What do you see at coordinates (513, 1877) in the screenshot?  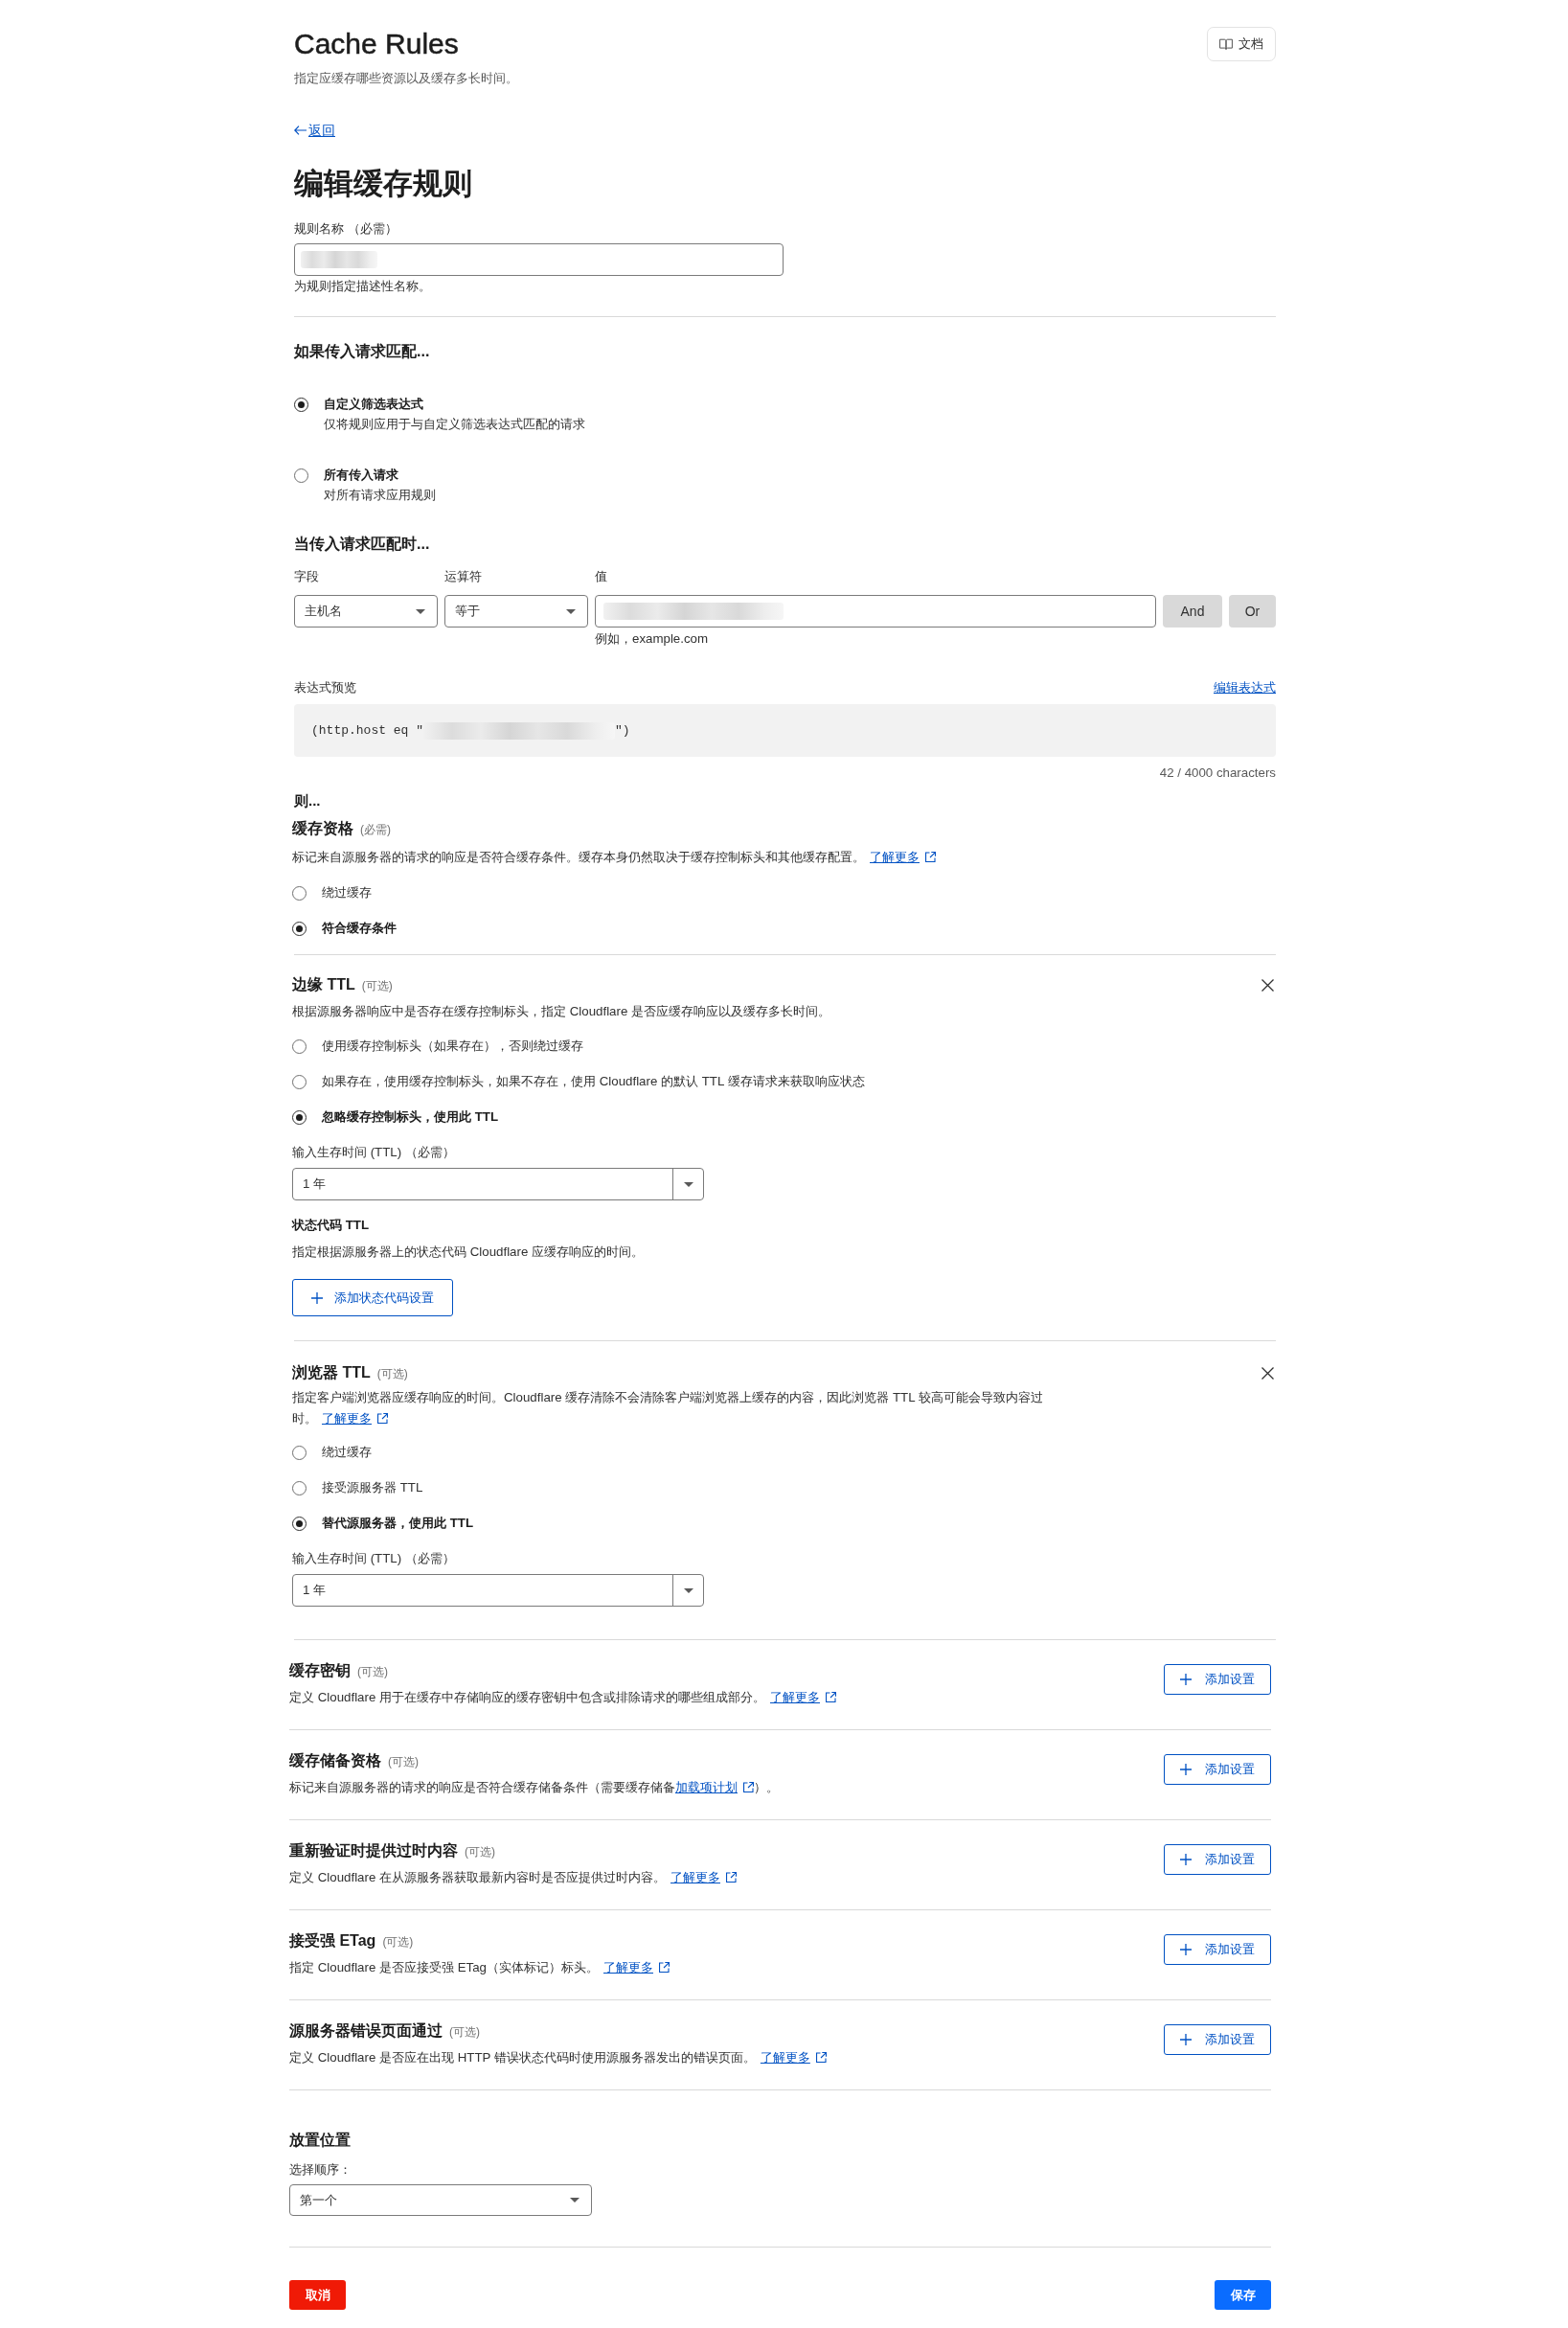 I see `setting-description: 定义 Cloudflare 在从源服务器获取最新内容时是否应提供过时内容。 了解更多` at bounding box center [513, 1877].